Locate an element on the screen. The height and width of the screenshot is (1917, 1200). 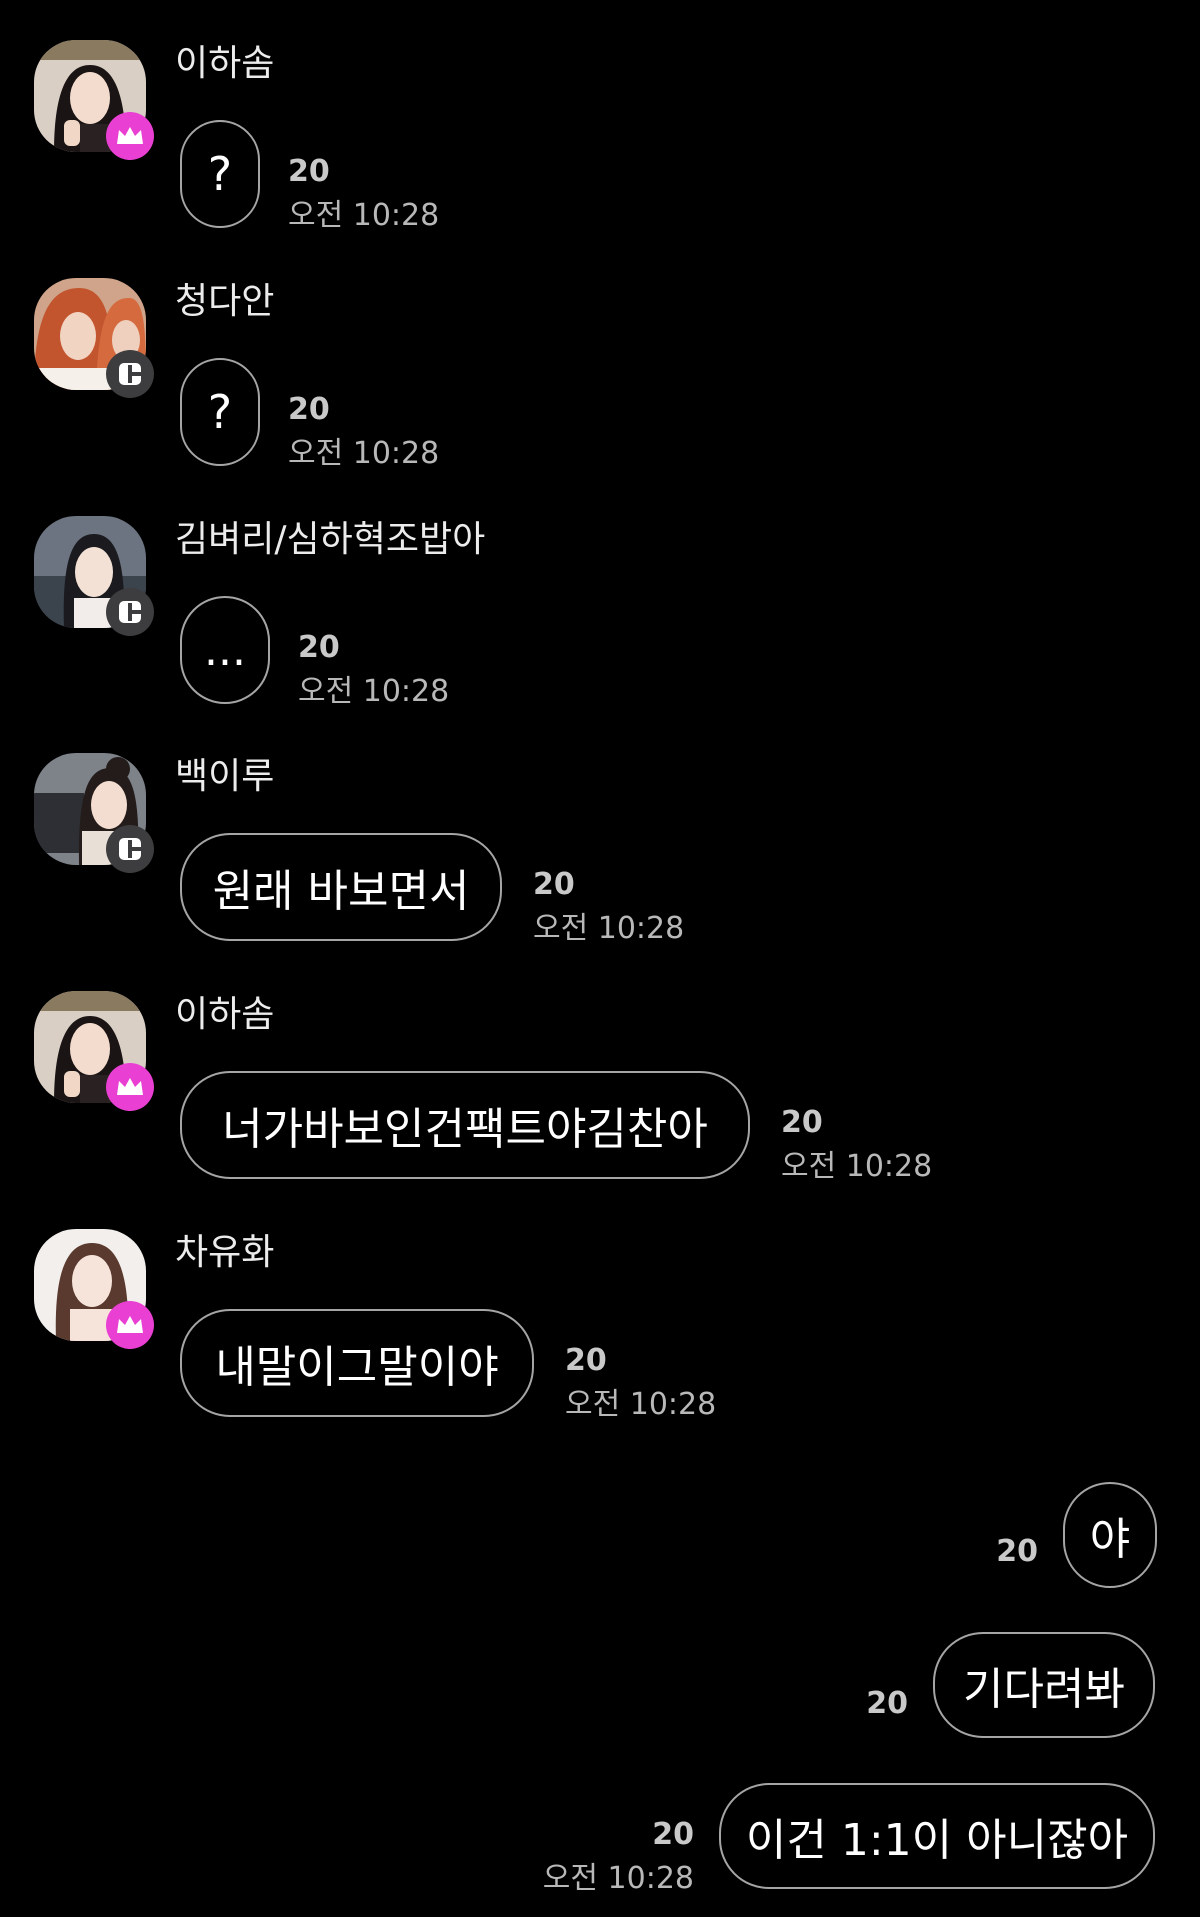
message-row: 청다안 ? 20 오전 10:28 is located at coordinates (600, 378).